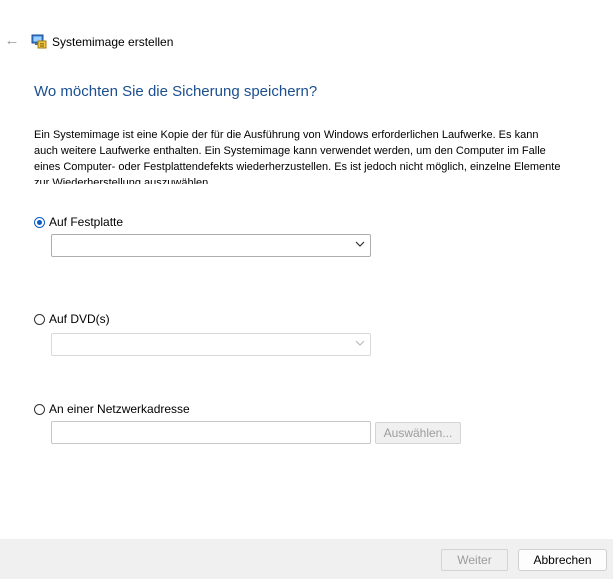 The width and height of the screenshot is (613, 579). I want to click on radio-network-label: An einer Netzwerkadresse, so click(119, 409).